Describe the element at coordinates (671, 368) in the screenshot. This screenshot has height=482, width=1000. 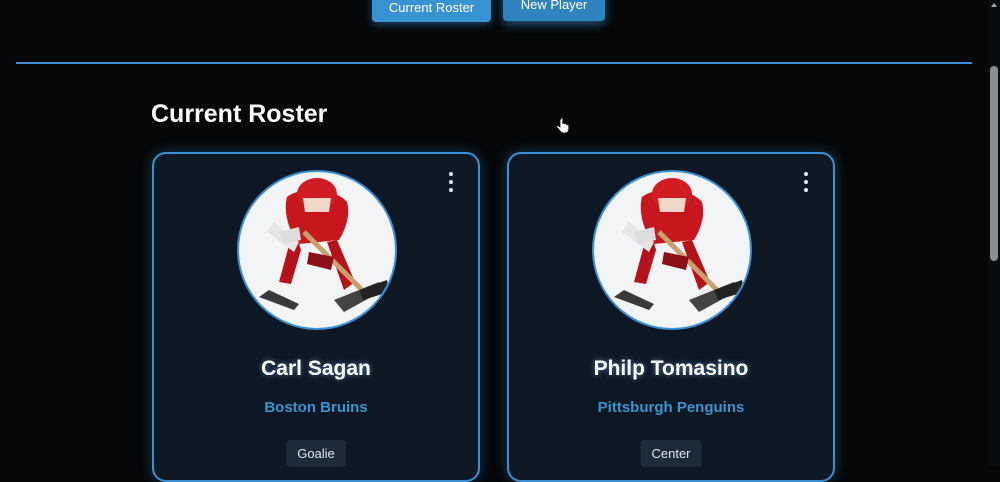
I see `player-name: Philp Tomasino` at that location.